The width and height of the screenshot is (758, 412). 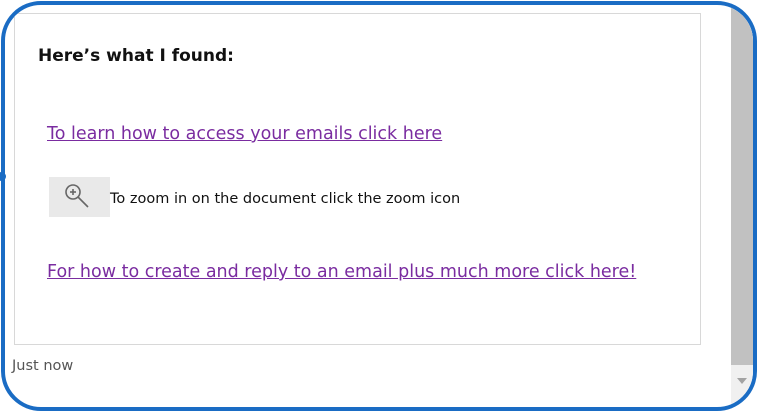 I want to click on scrollbar, so click(x=742, y=206).